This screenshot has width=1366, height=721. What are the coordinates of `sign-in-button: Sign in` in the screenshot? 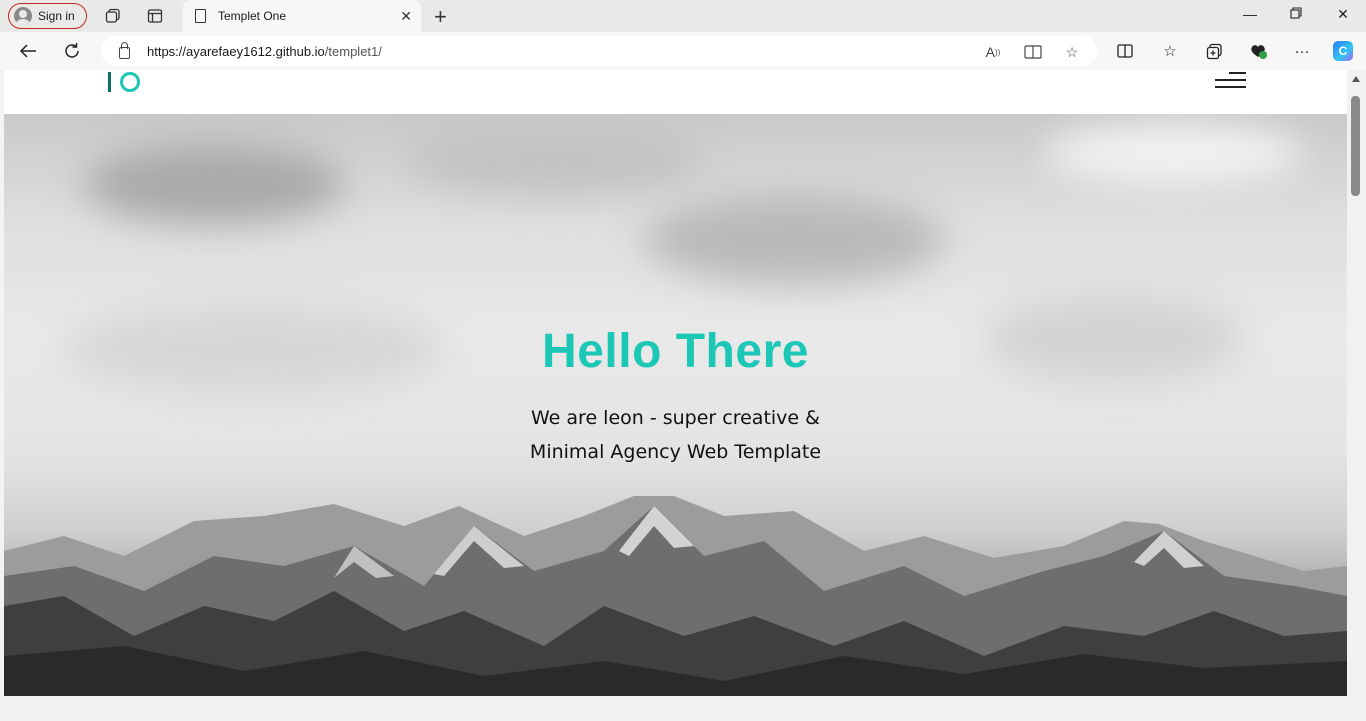 It's located at (47, 16).